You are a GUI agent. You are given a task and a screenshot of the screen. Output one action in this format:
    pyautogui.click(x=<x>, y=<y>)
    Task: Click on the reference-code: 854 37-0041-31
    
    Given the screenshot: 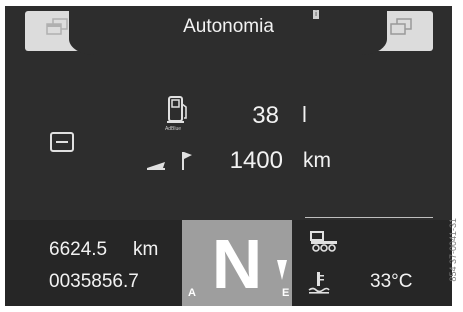 What is the action you would take?
    pyautogui.click(x=453, y=250)
    